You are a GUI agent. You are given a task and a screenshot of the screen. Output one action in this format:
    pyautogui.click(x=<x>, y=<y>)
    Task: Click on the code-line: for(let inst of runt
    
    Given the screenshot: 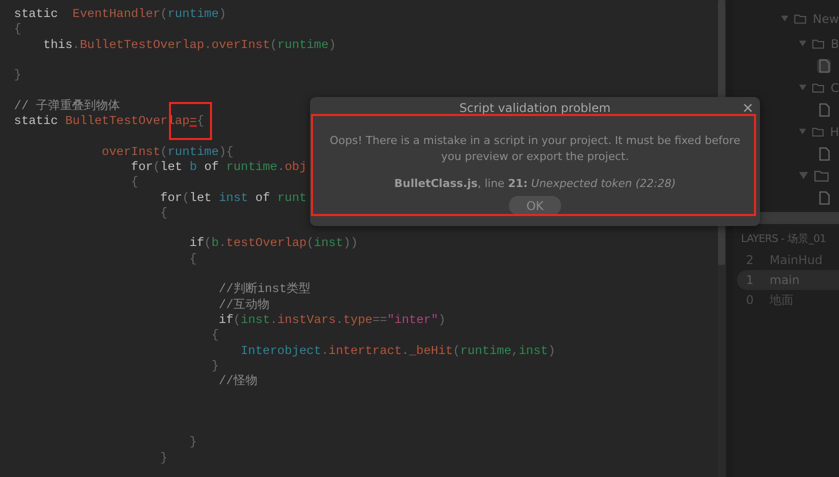 What is the action you would take?
    pyautogui.click(x=233, y=198)
    